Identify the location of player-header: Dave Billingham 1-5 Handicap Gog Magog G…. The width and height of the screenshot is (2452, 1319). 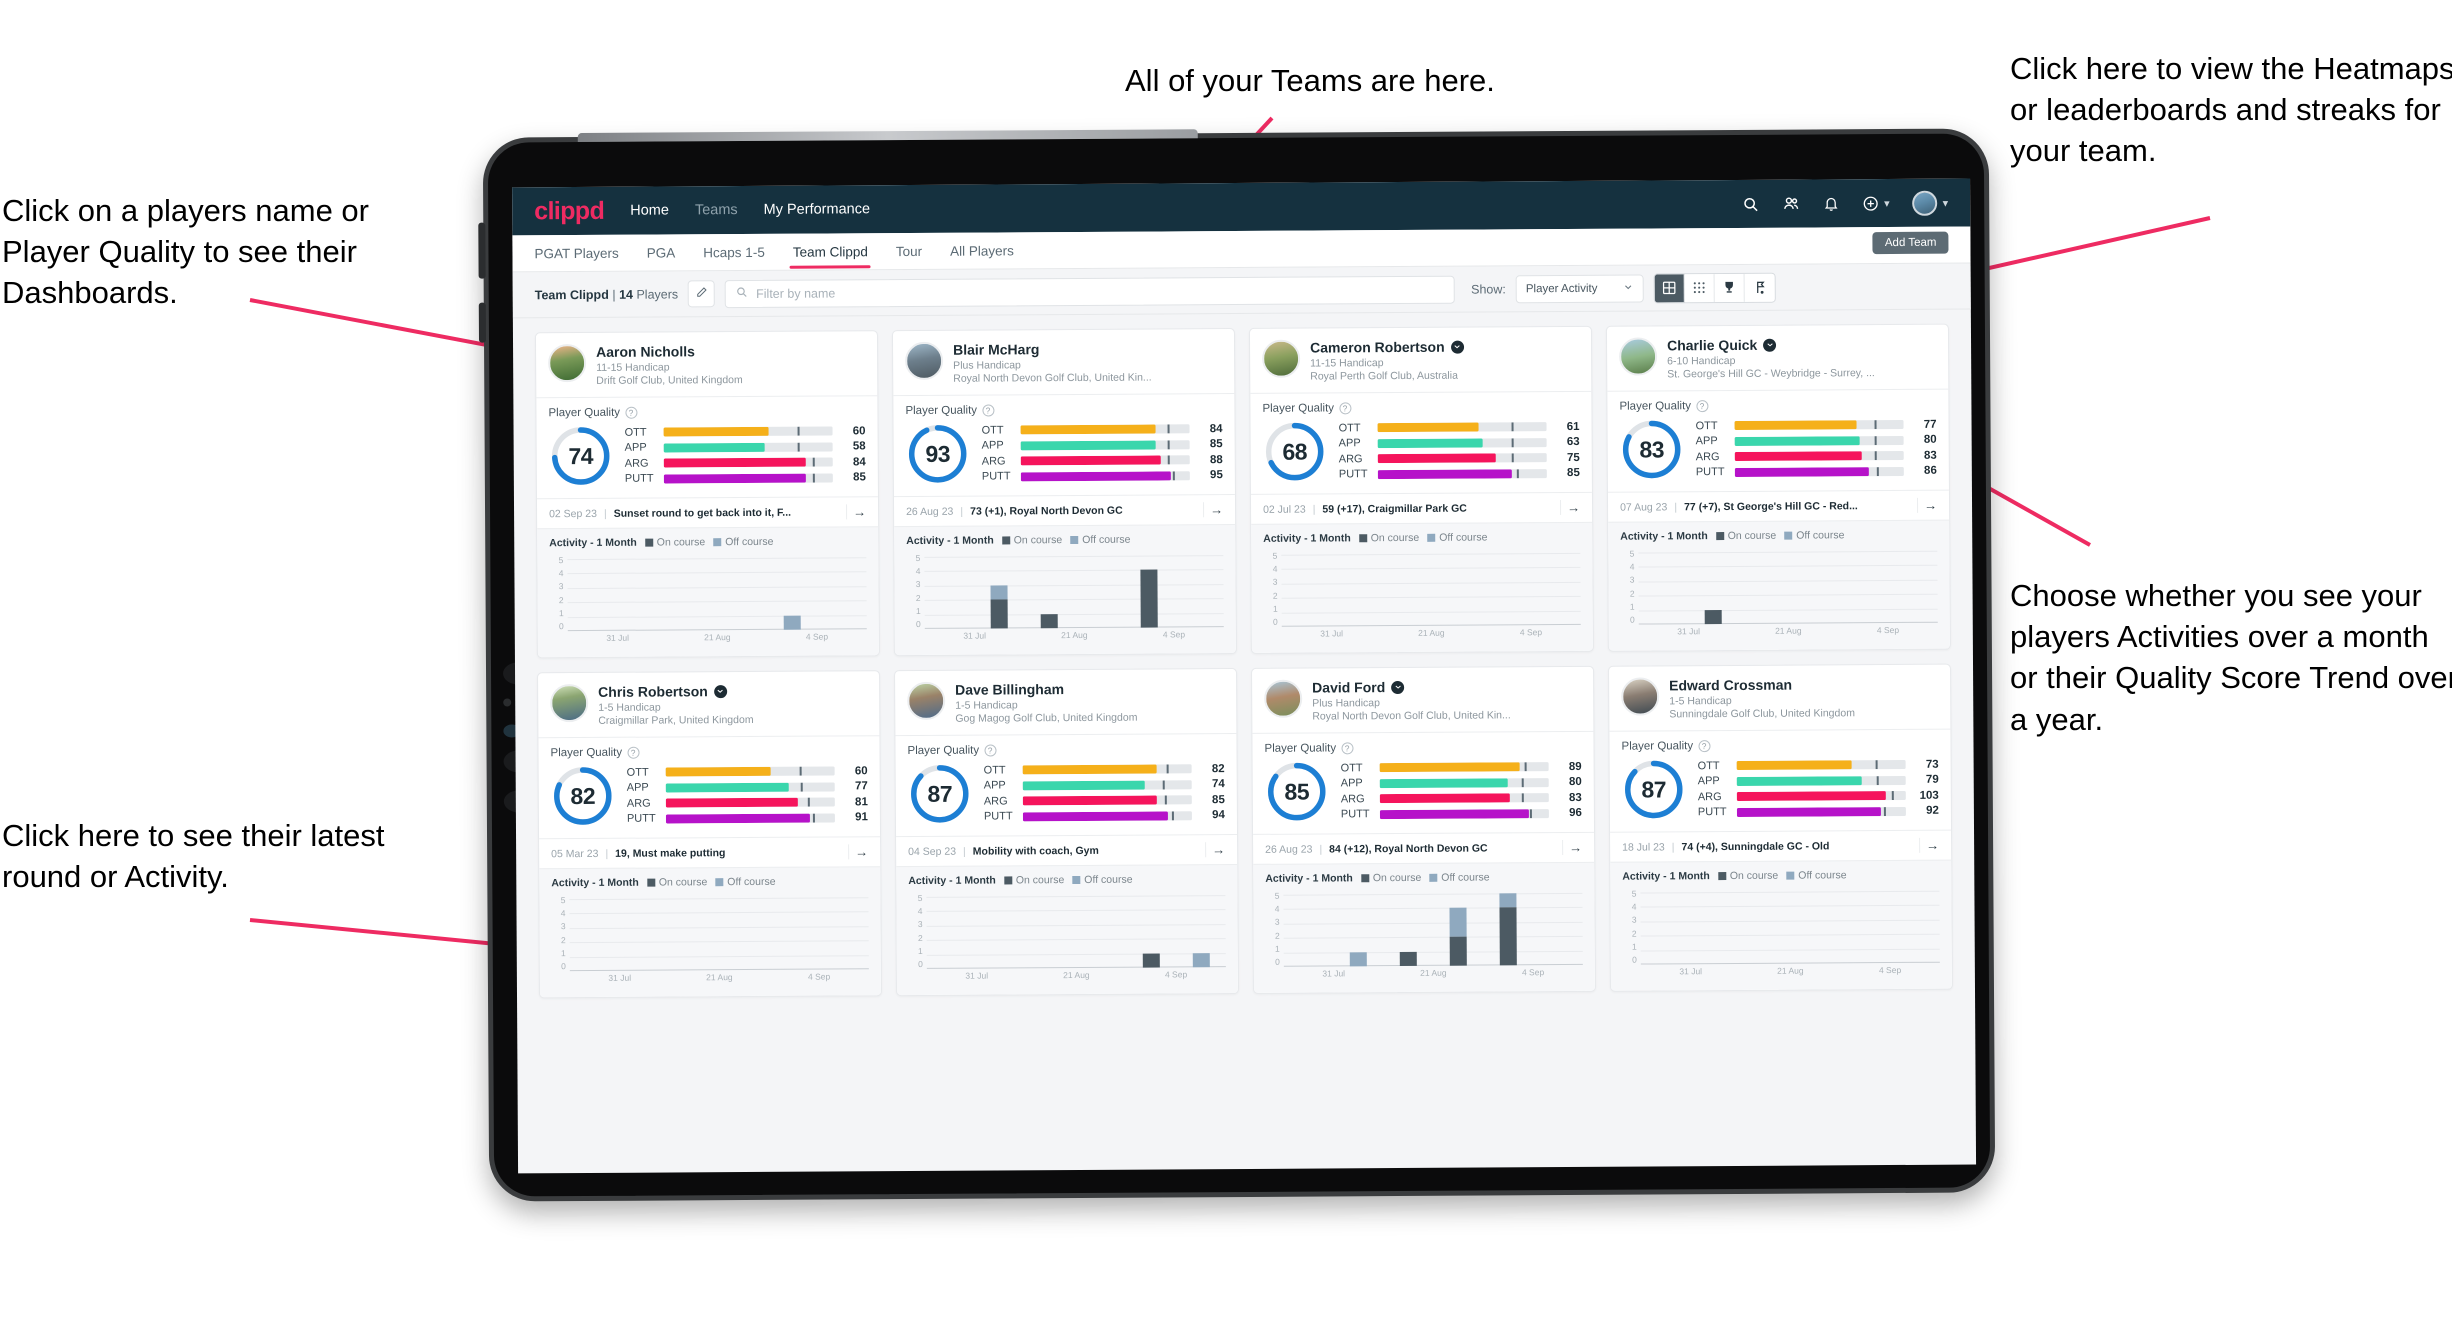
(1065, 702).